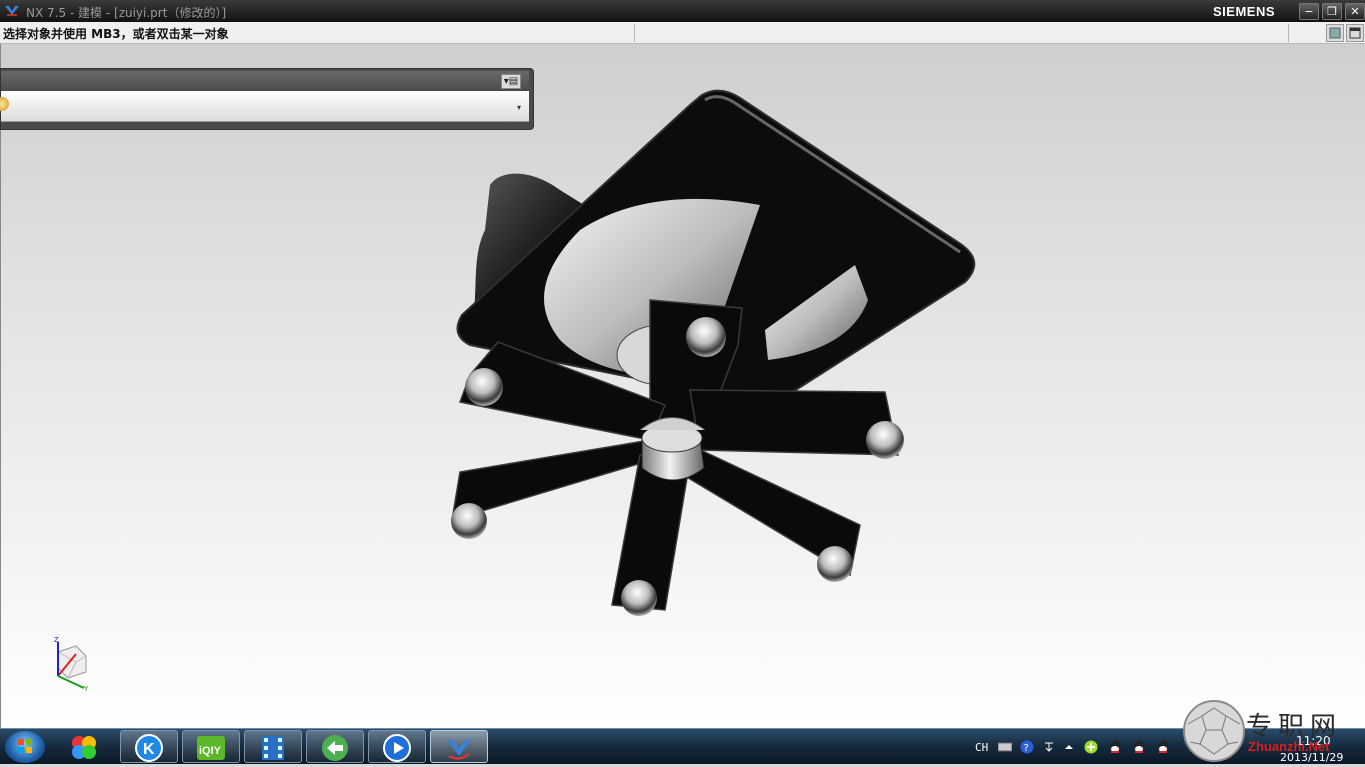  Describe the element at coordinates (1005, 747) in the screenshot. I see `keyboard-icon` at that location.